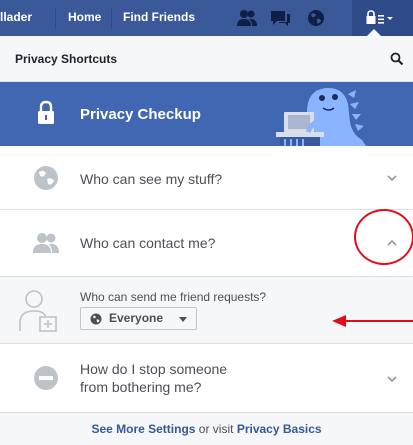 Image resolution: width=413 pixels, height=445 pixels. What do you see at coordinates (46, 112) in the screenshot?
I see `lock-icon` at bounding box center [46, 112].